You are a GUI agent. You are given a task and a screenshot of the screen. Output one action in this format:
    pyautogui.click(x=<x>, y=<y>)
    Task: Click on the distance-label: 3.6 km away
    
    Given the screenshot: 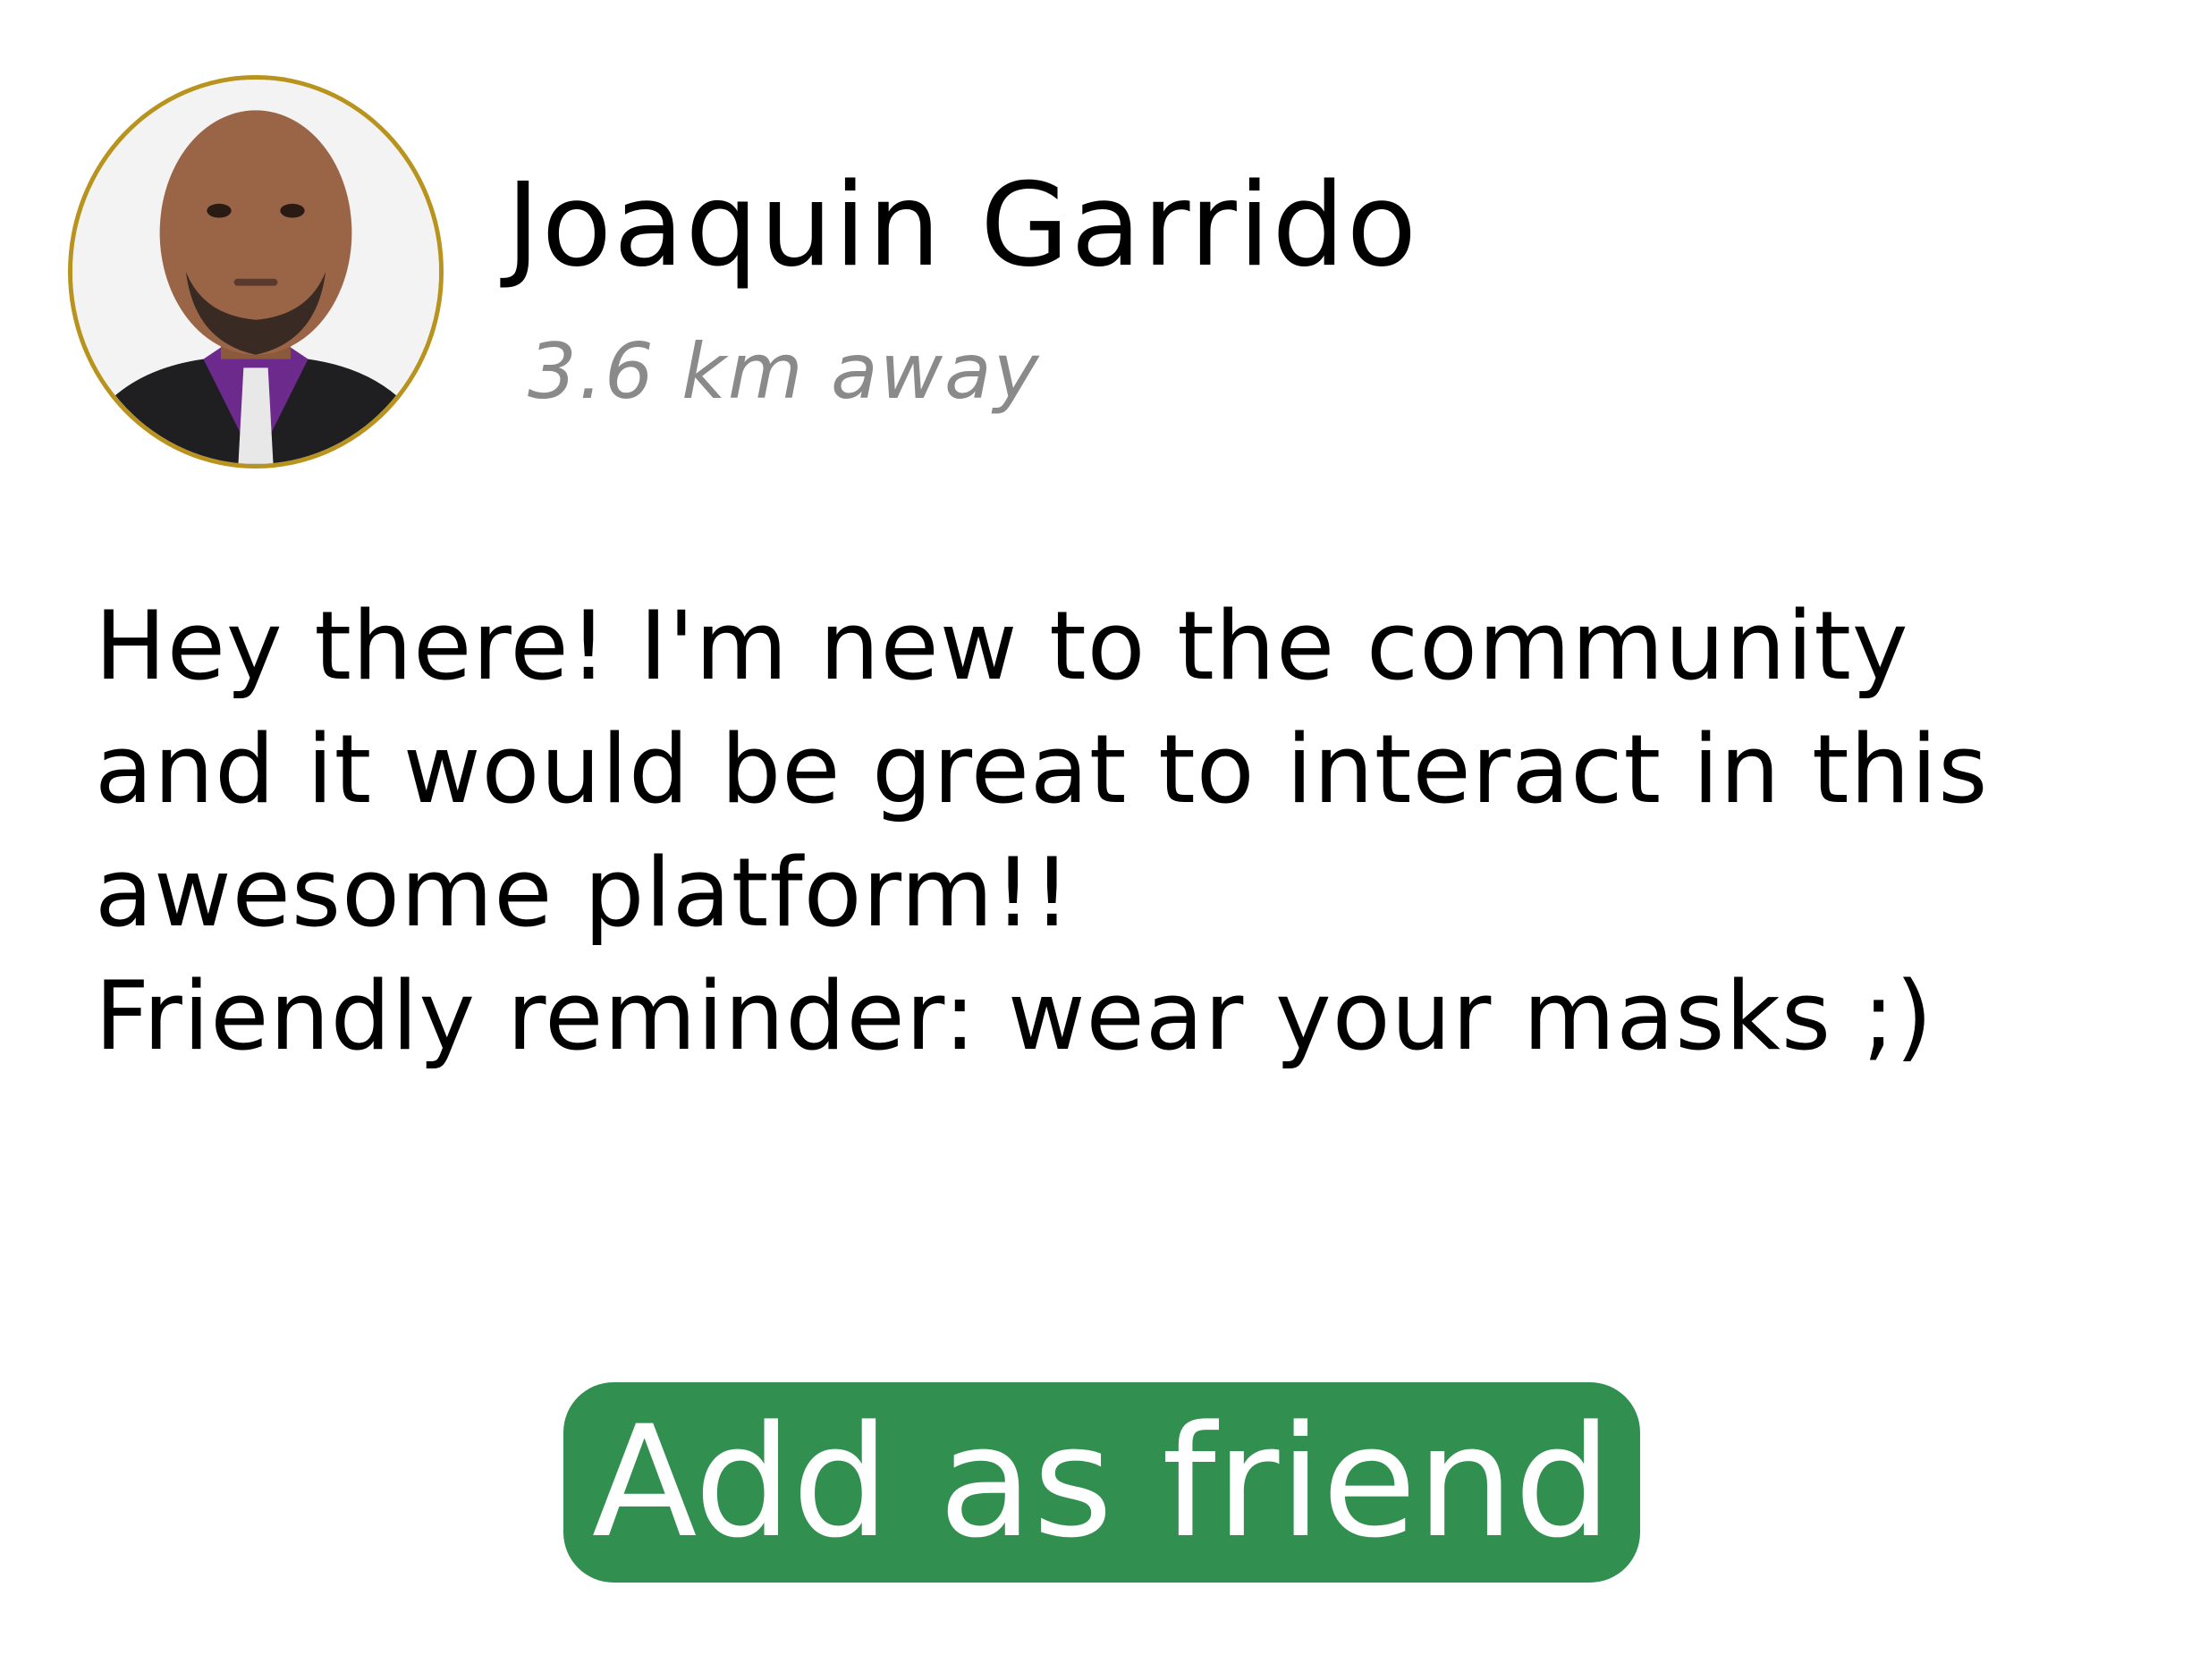 What is the action you would take?
    pyautogui.click(x=784, y=372)
    